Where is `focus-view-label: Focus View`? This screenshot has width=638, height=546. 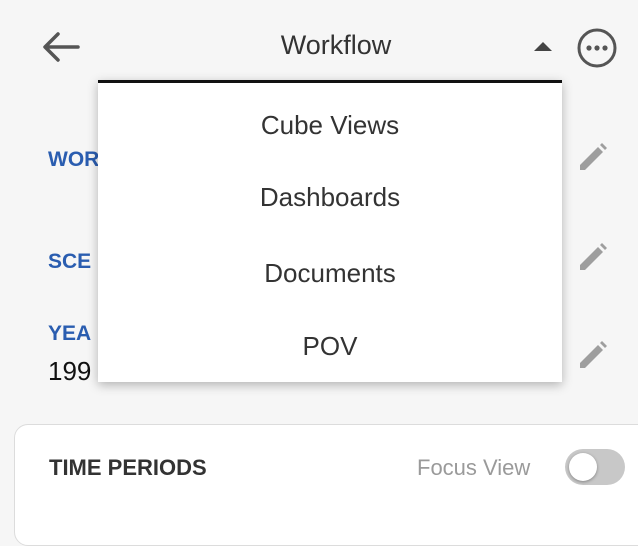 focus-view-label: Focus View is located at coordinates (474, 467).